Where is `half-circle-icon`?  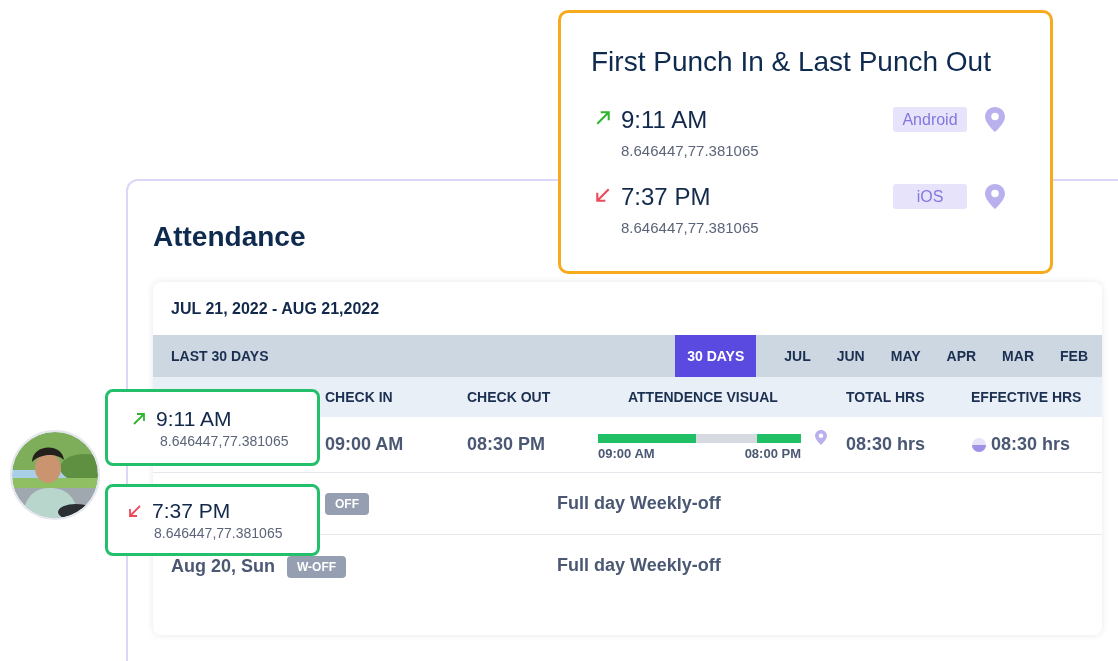
half-circle-icon is located at coordinates (979, 444).